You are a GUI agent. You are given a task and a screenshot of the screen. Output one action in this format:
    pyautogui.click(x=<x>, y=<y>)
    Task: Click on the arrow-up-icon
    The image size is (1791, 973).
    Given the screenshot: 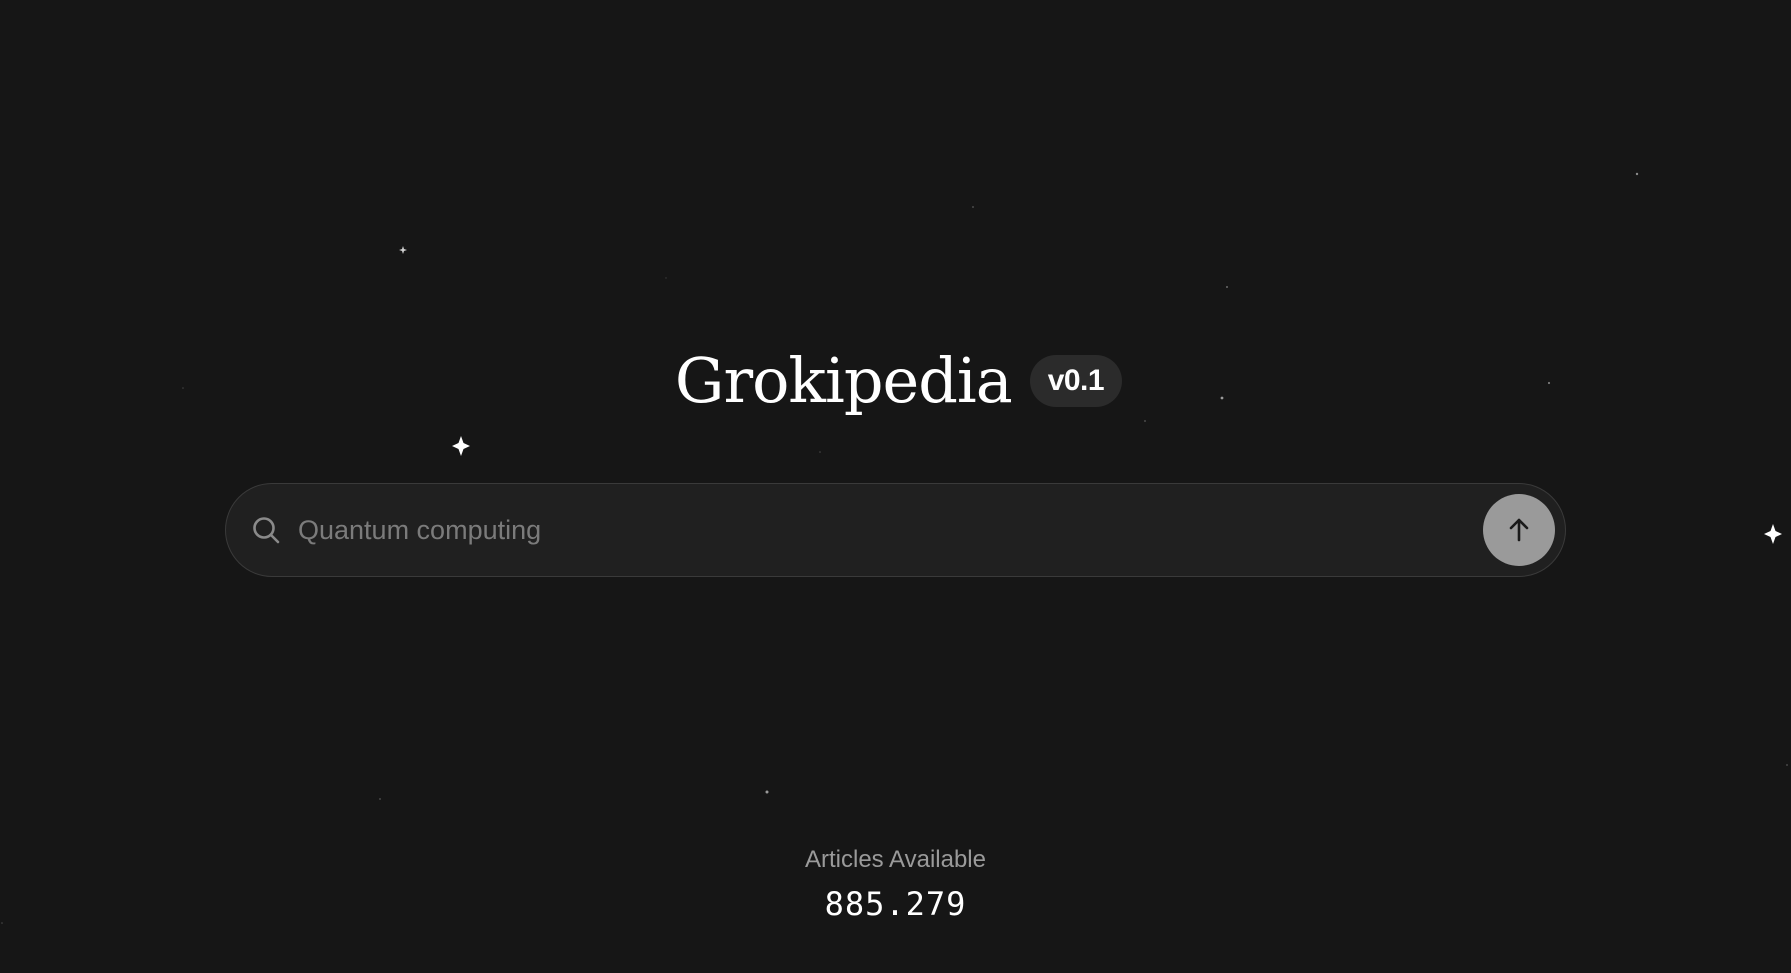 What is the action you would take?
    pyautogui.click(x=1519, y=530)
    